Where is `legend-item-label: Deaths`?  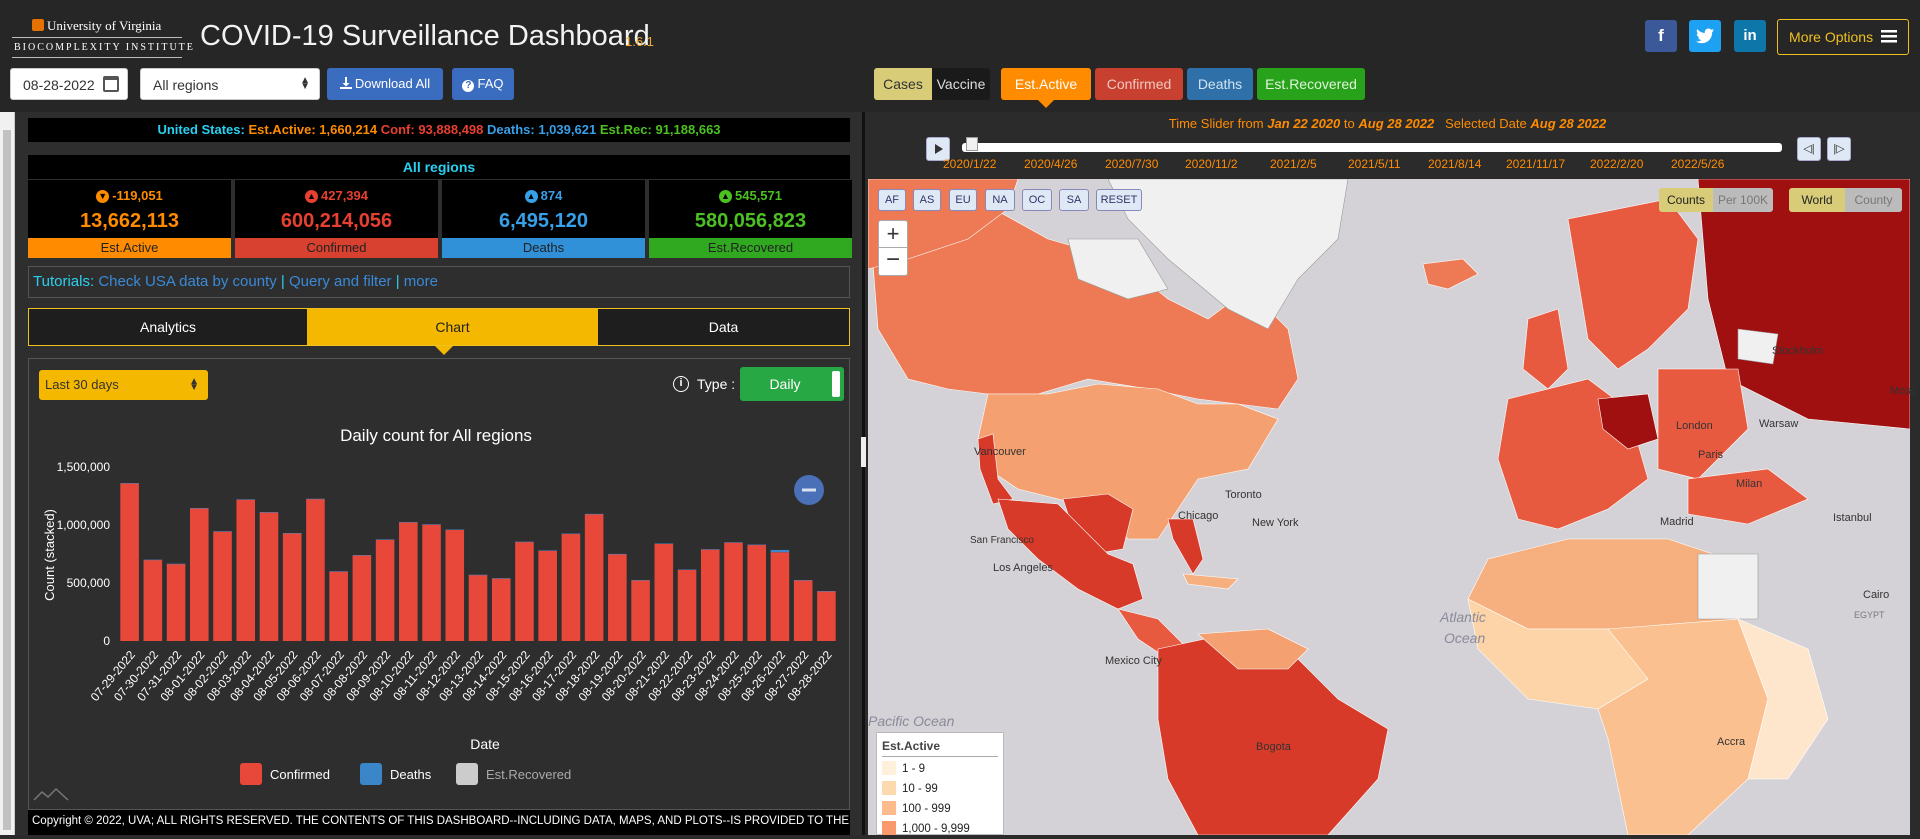 legend-item-label: Deaths is located at coordinates (411, 774).